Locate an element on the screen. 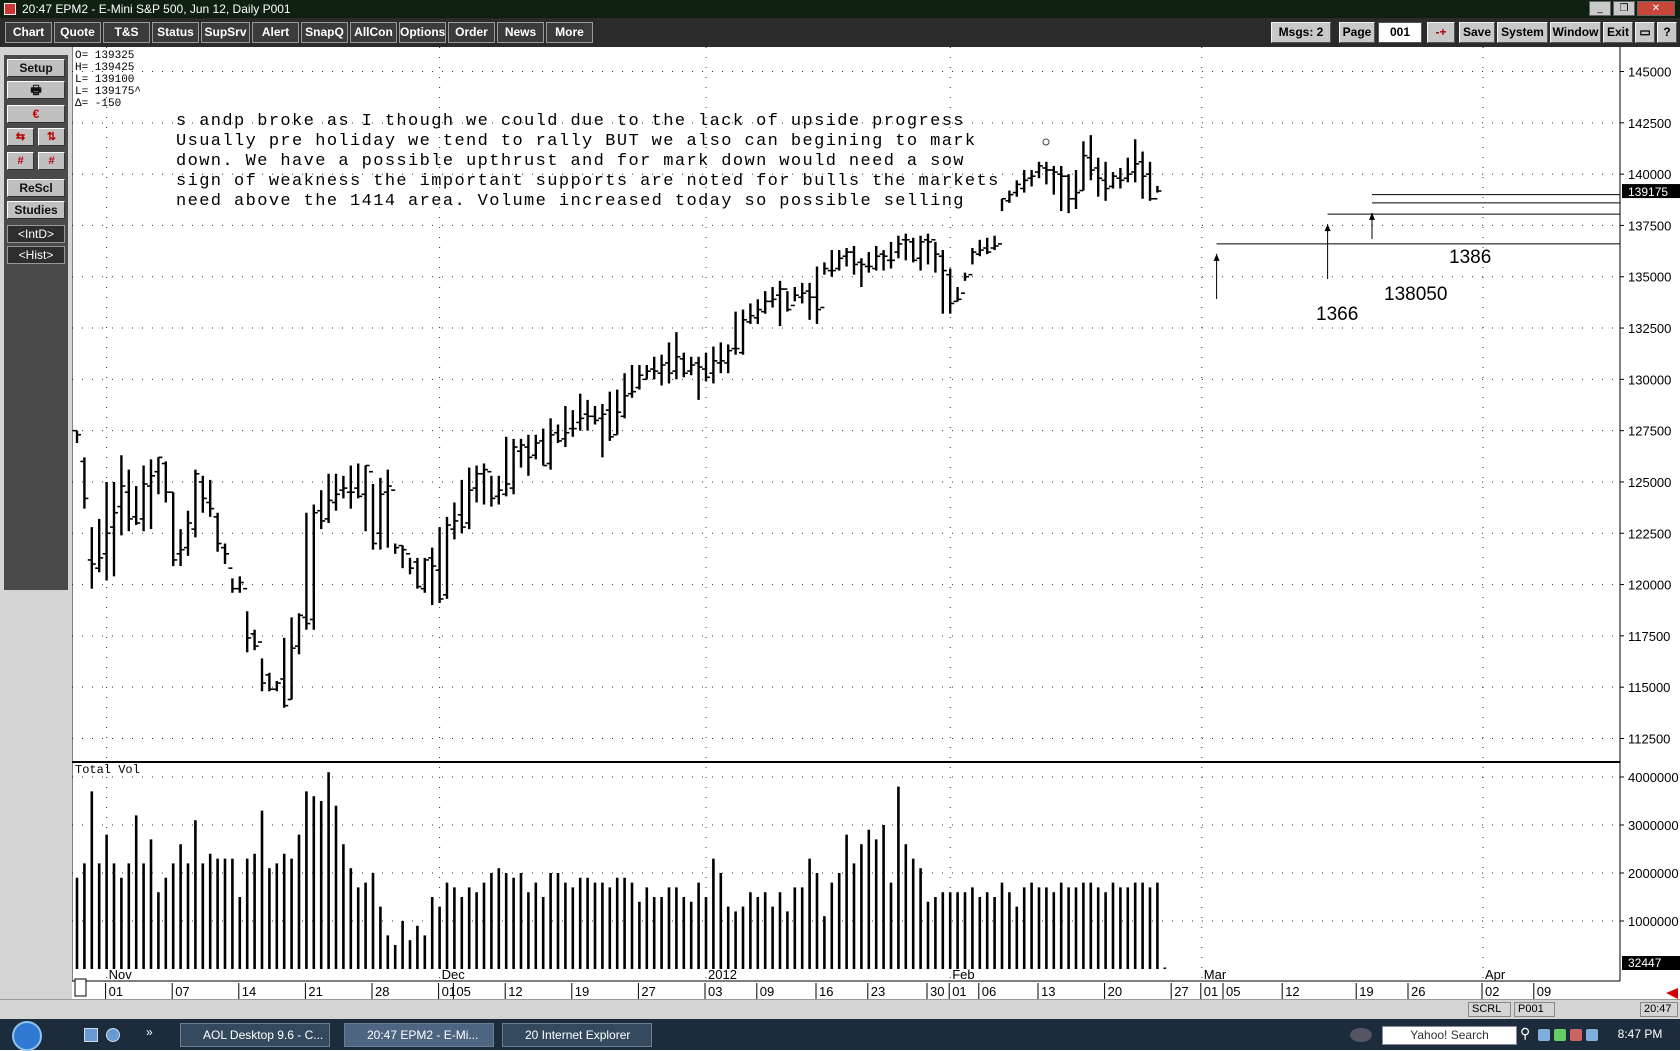 This screenshot has height=1051, width=1680. task-internet-explorer: 20 Internet Explorer is located at coordinates (577, 1035).